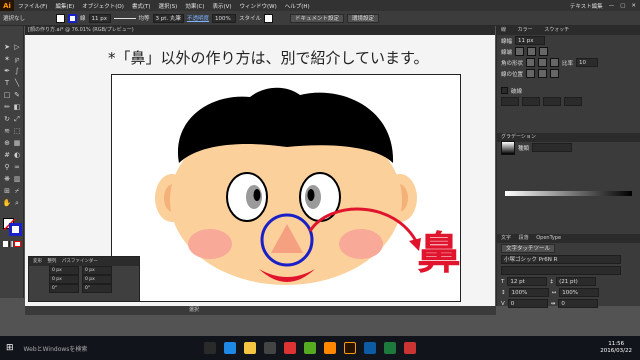 This screenshot has height=360, width=640. I want to click on maximize-icon: ▢, so click(622, 6).